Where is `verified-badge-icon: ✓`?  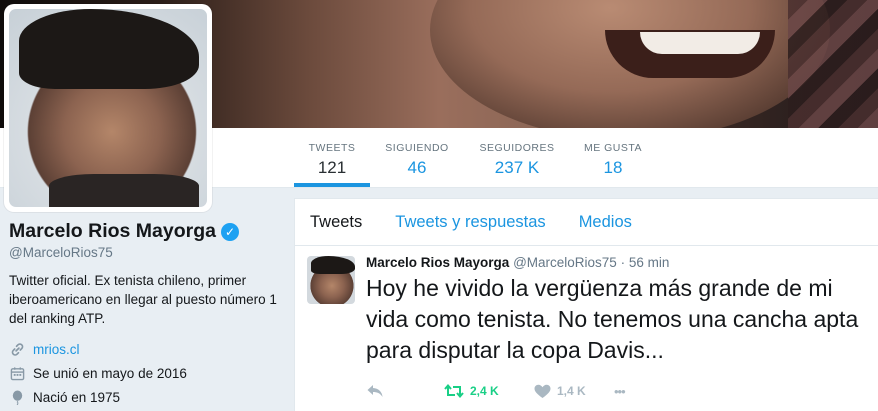
verified-badge-icon: ✓ is located at coordinates (229, 231).